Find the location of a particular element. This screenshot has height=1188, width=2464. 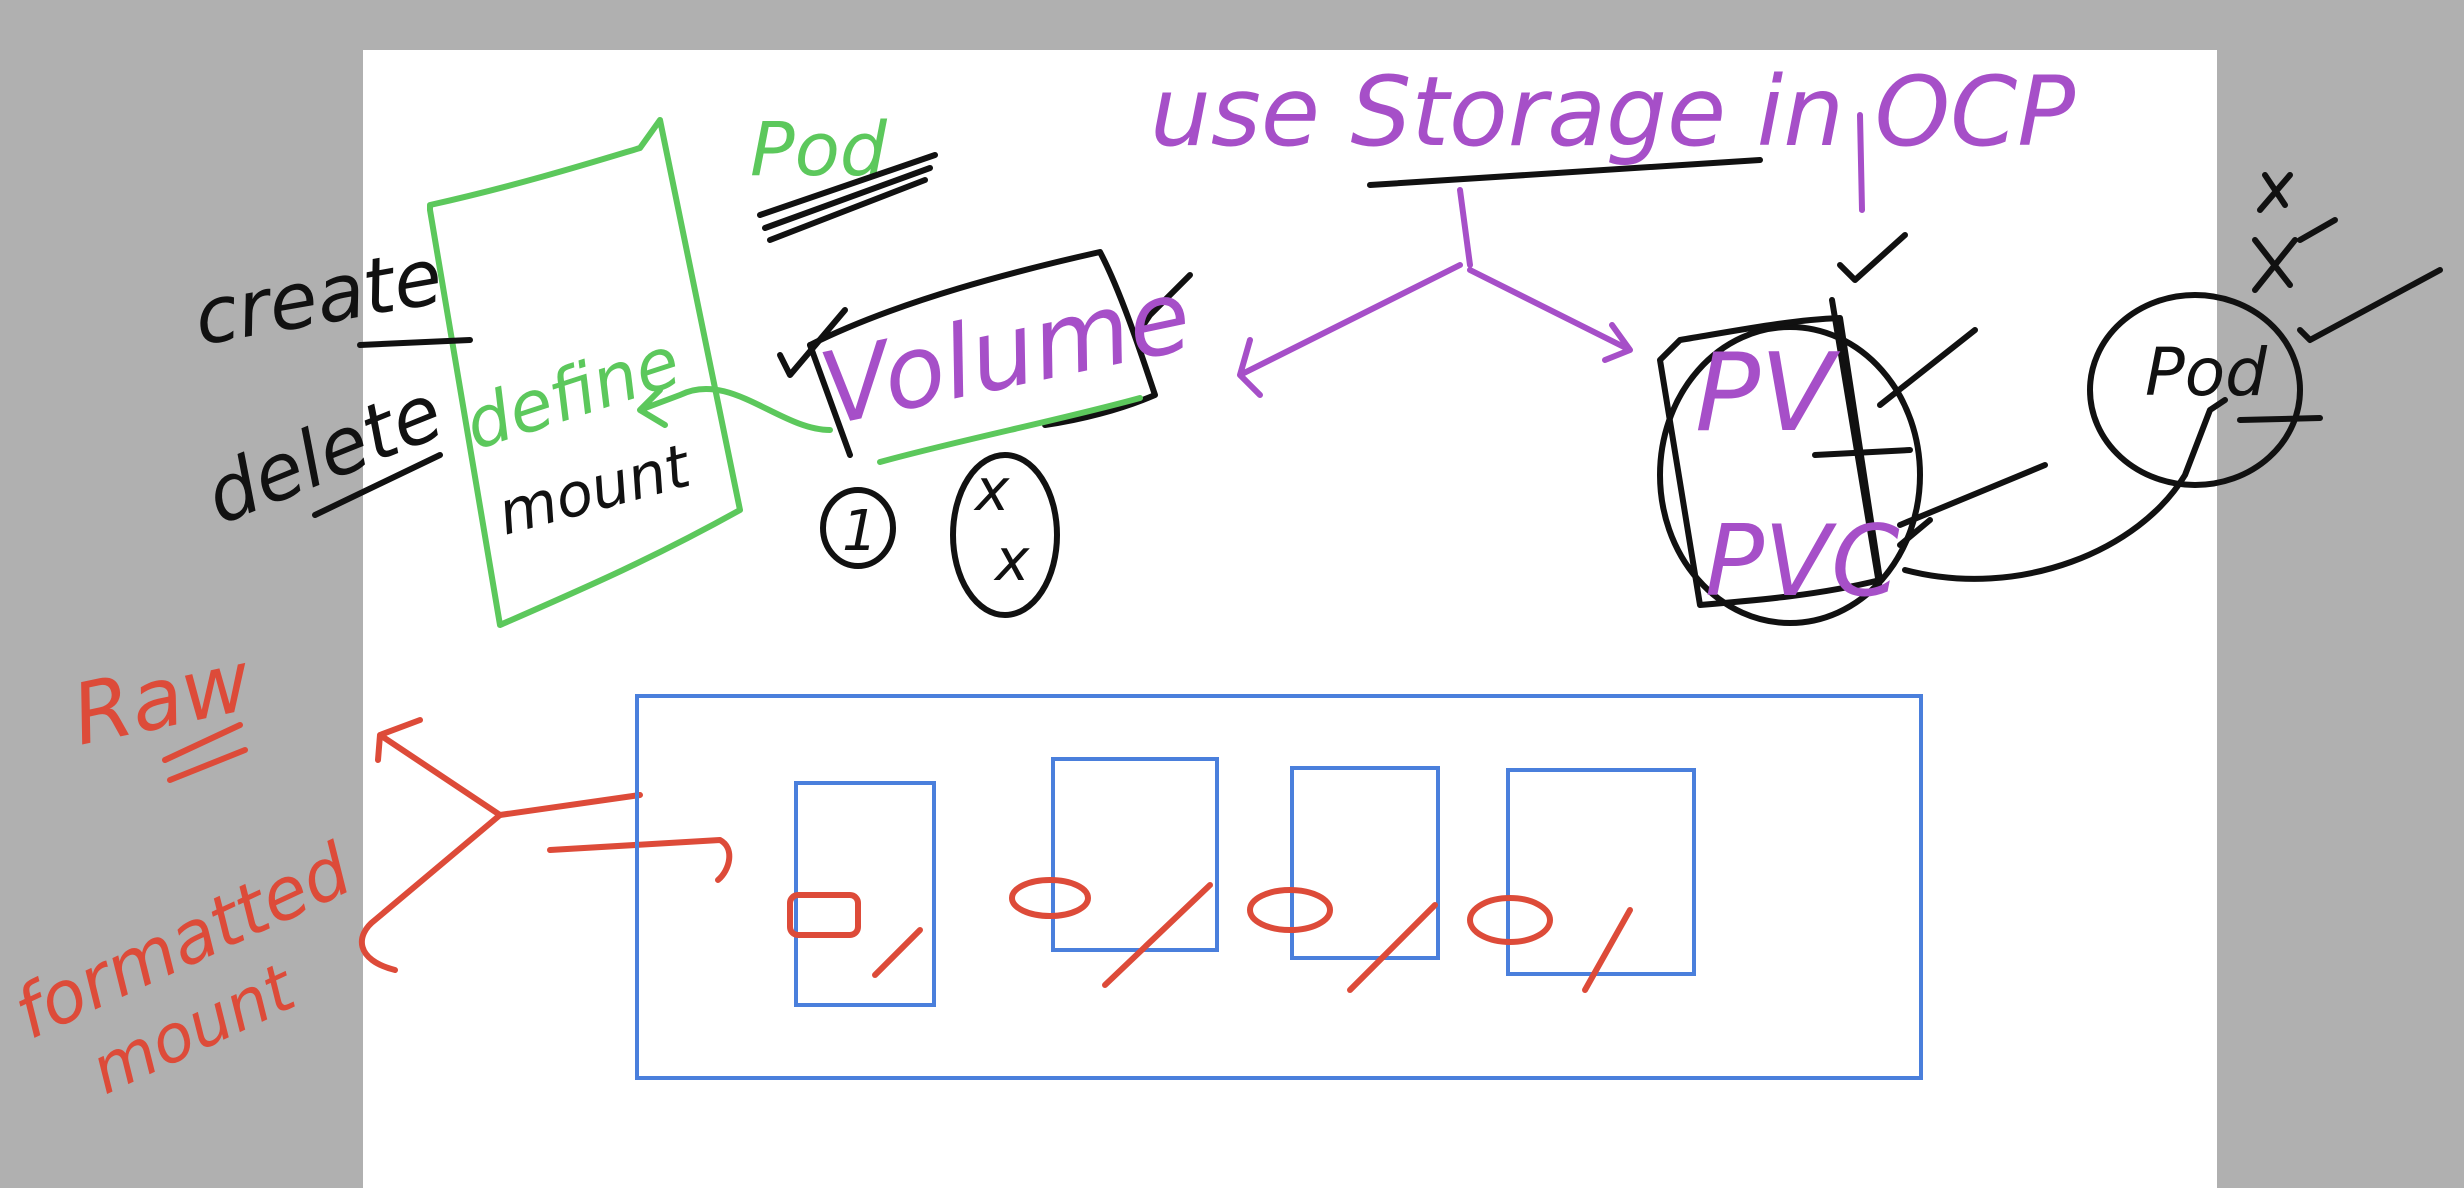

title-tick is located at coordinates (1861, 162).